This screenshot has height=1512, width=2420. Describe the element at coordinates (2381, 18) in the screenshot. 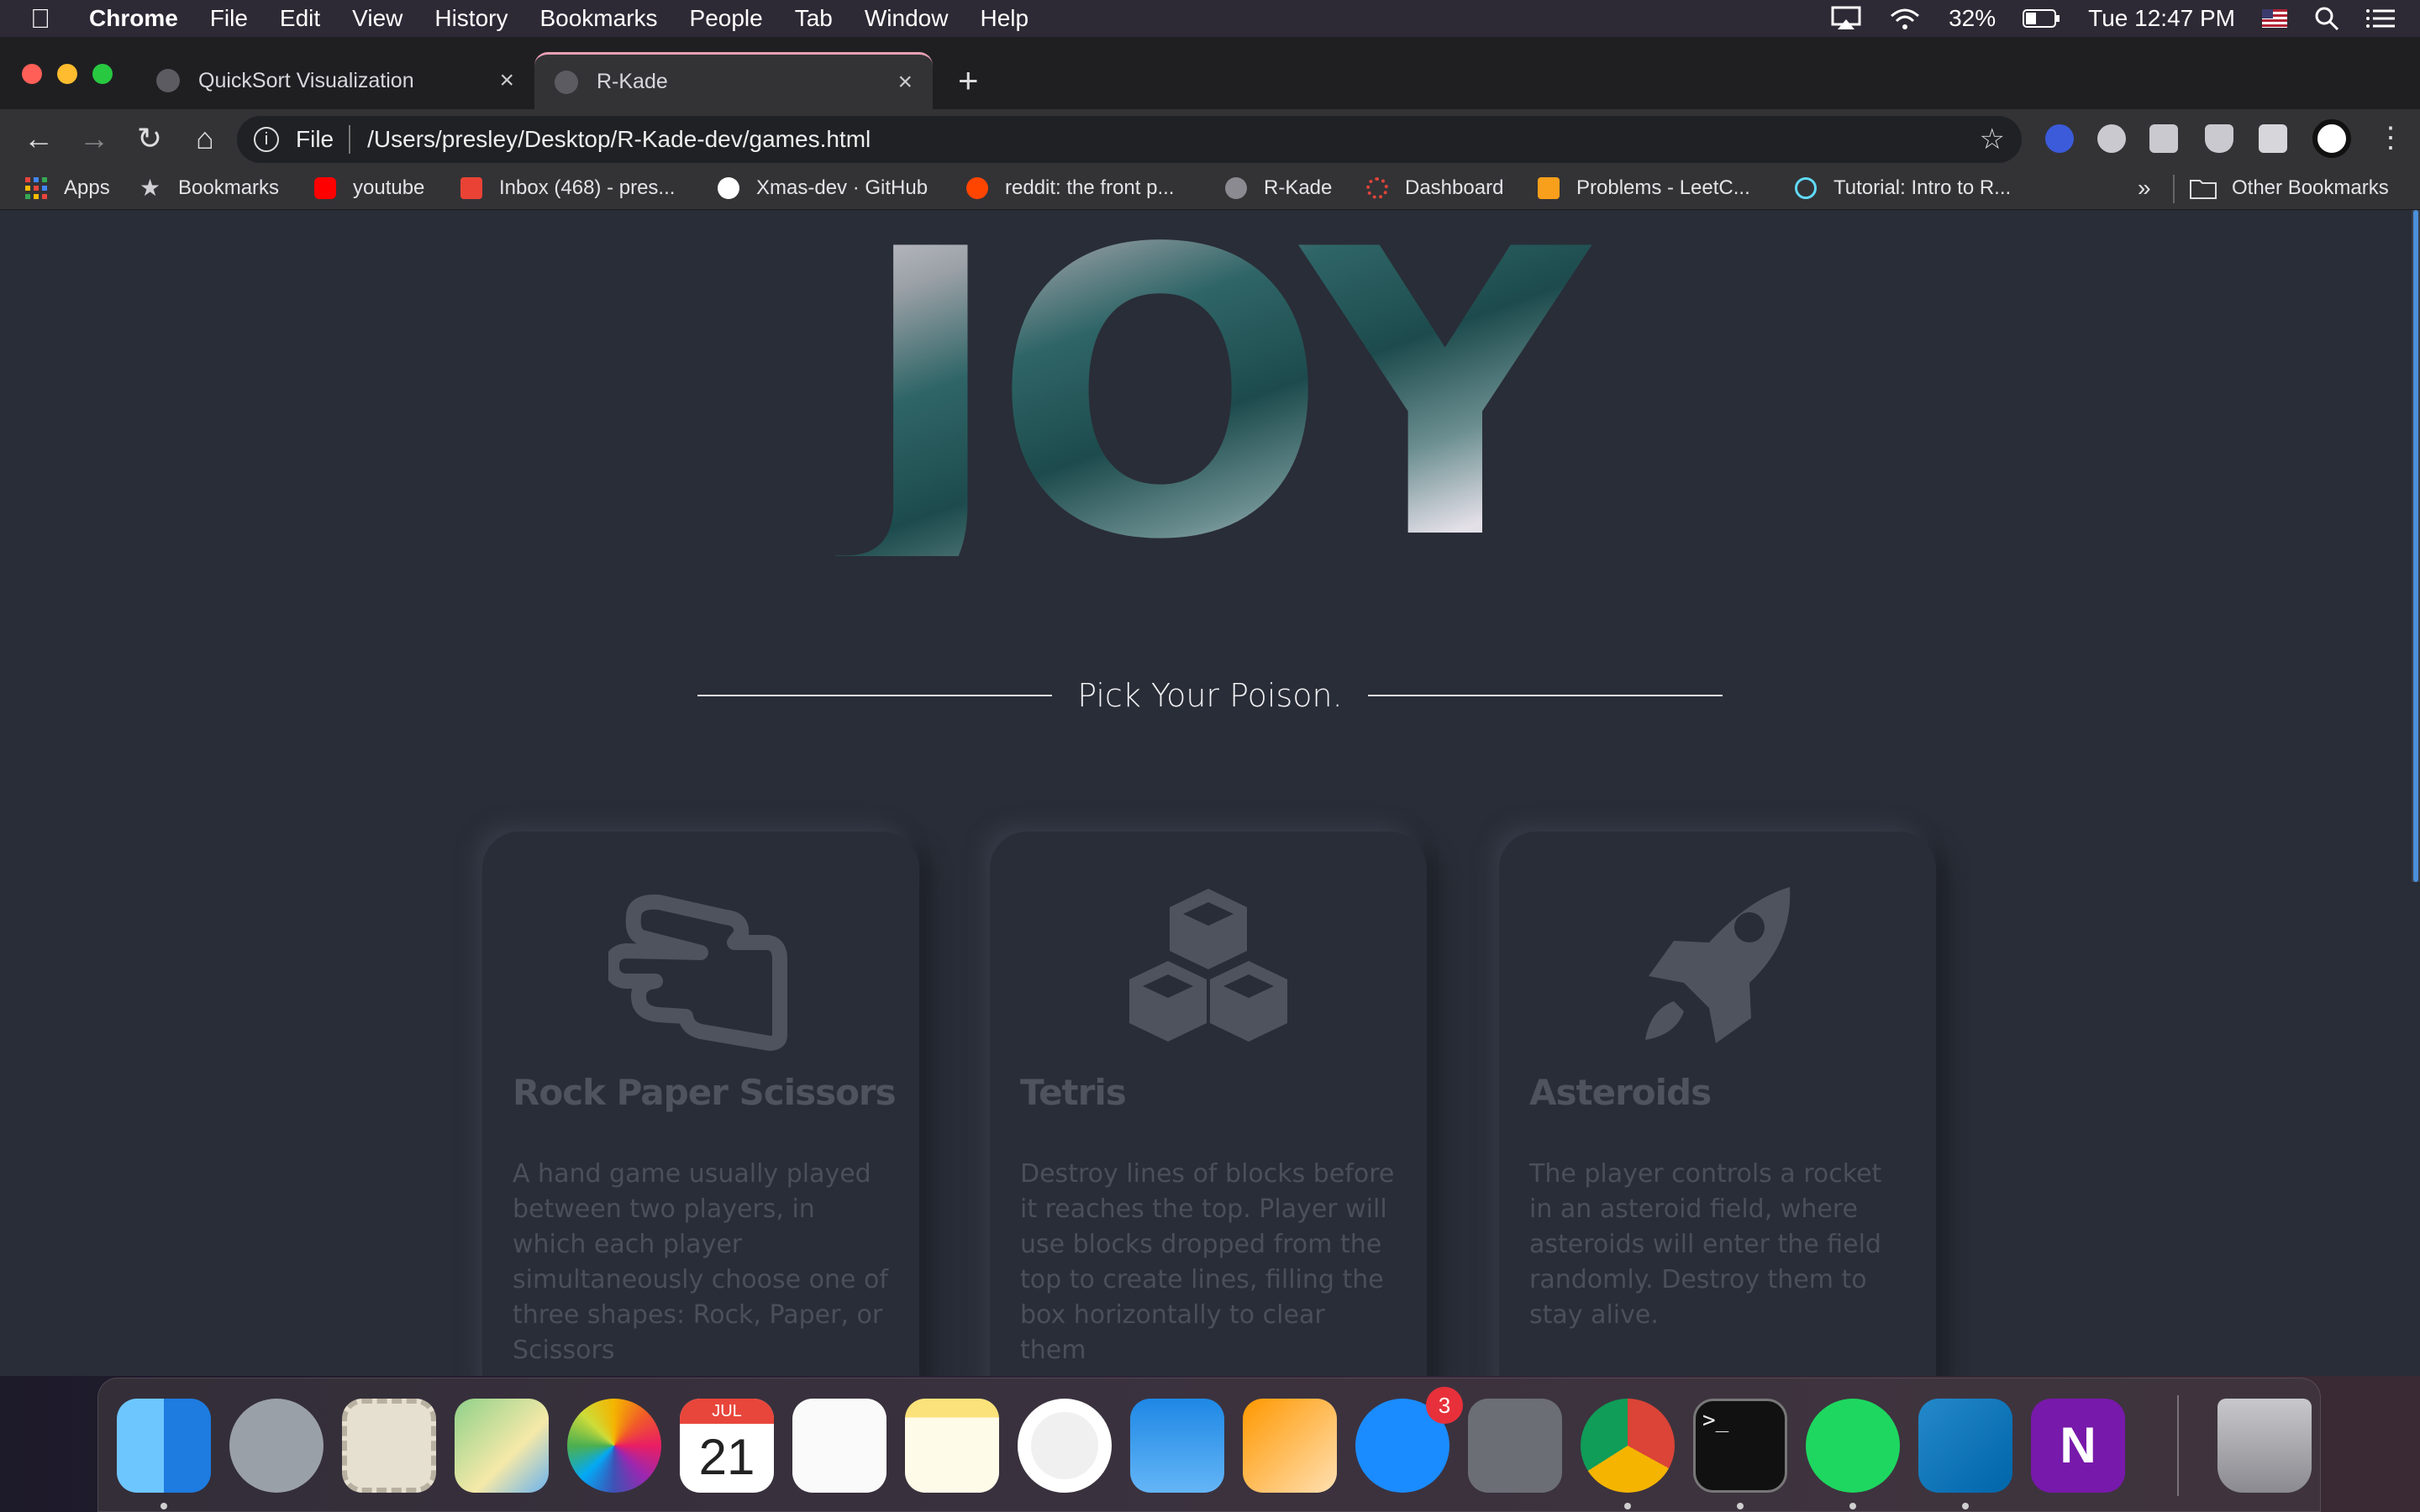

I see `notification-center-icon` at that location.